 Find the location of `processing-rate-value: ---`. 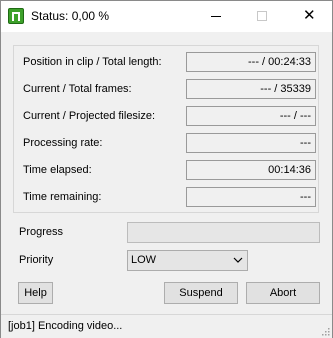

processing-rate-value: --- is located at coordinates (251, 143).